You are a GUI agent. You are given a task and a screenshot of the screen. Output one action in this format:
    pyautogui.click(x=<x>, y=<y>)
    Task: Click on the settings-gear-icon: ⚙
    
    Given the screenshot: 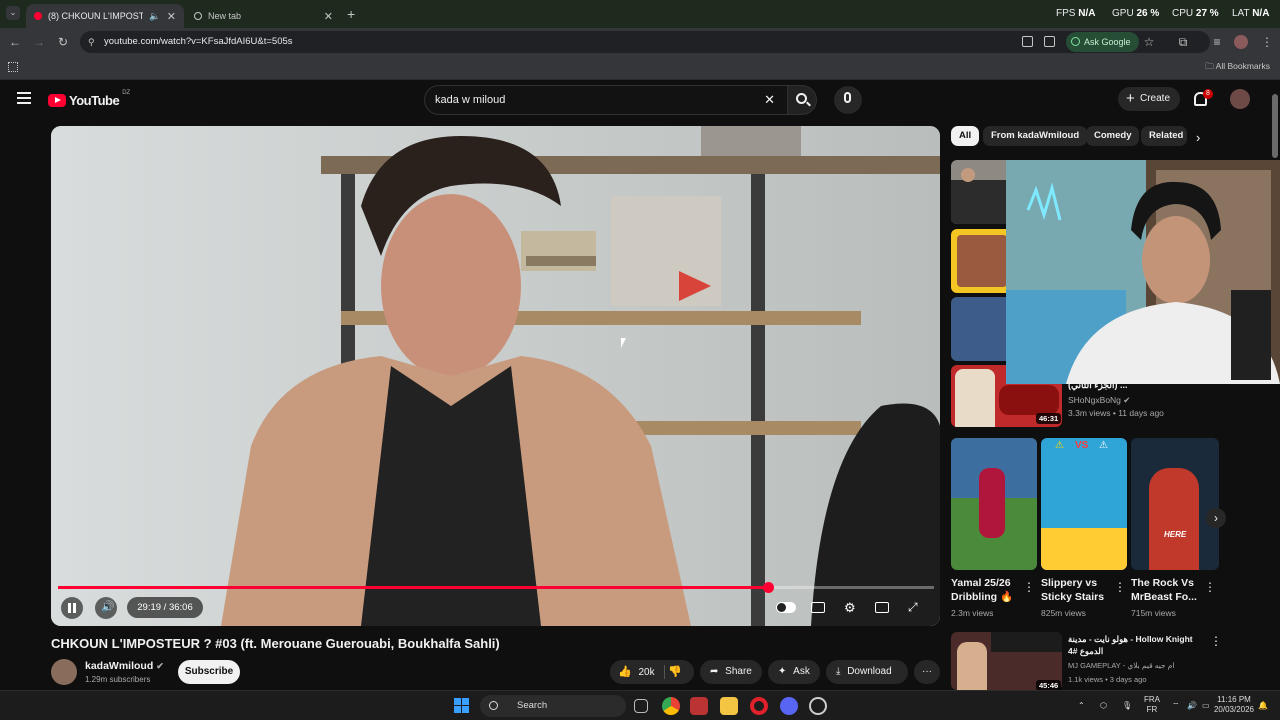 What is the action you would take?
    pyautogui.click(x=850, y=608)
    